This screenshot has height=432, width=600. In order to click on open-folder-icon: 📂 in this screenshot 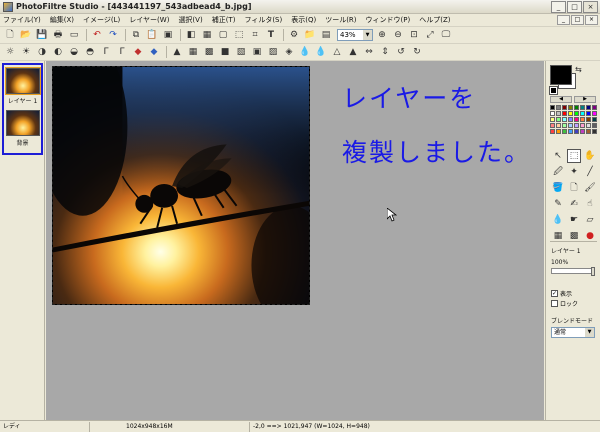, I will do `click(26, 35)`.